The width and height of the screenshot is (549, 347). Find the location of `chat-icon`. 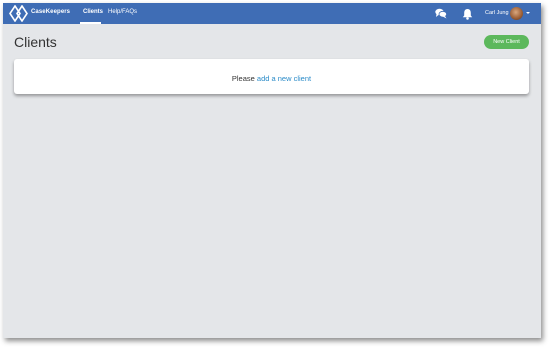

chat-icon is located at coordinates (441, 13).